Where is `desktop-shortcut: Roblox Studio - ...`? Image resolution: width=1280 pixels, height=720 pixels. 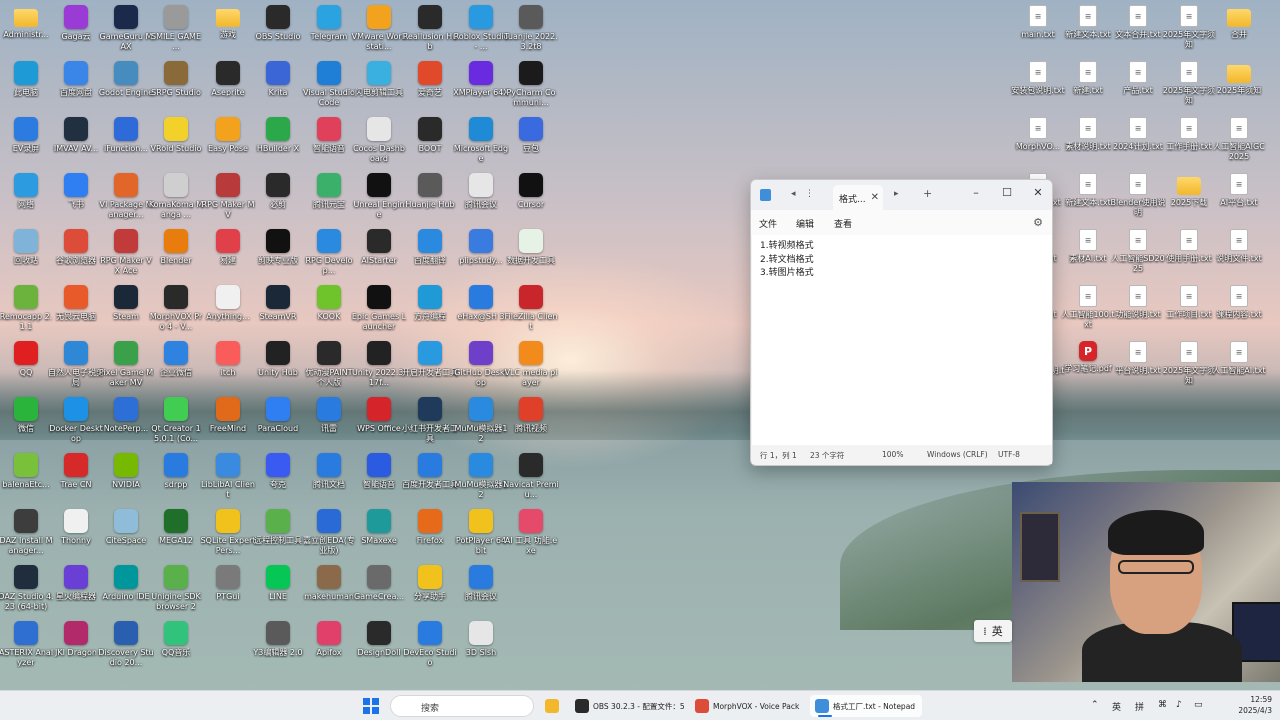
desktop-shortcut: Roblox Studio - ... is located at coordinates (481, 32).